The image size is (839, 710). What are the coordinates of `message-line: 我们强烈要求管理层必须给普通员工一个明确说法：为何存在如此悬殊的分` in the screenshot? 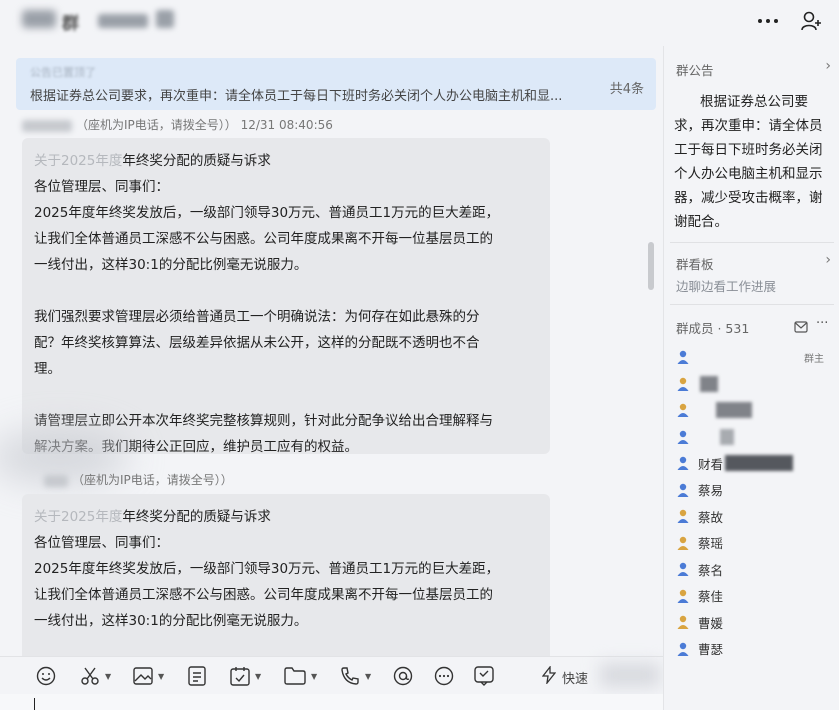 It's located at (257, 317).